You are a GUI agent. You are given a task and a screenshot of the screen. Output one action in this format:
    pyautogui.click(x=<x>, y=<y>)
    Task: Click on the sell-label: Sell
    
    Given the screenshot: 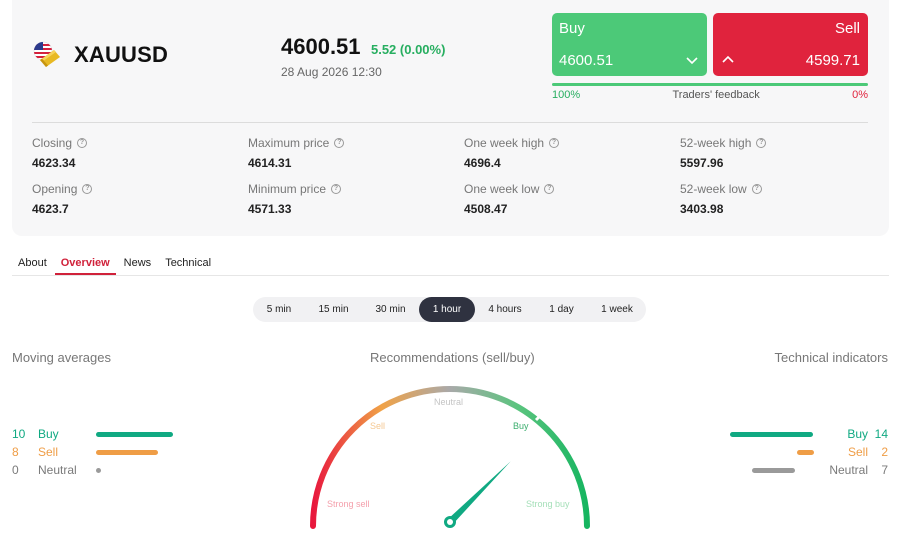 What is the action you would take?
    pyautogui.click(x=847, y=28)
    